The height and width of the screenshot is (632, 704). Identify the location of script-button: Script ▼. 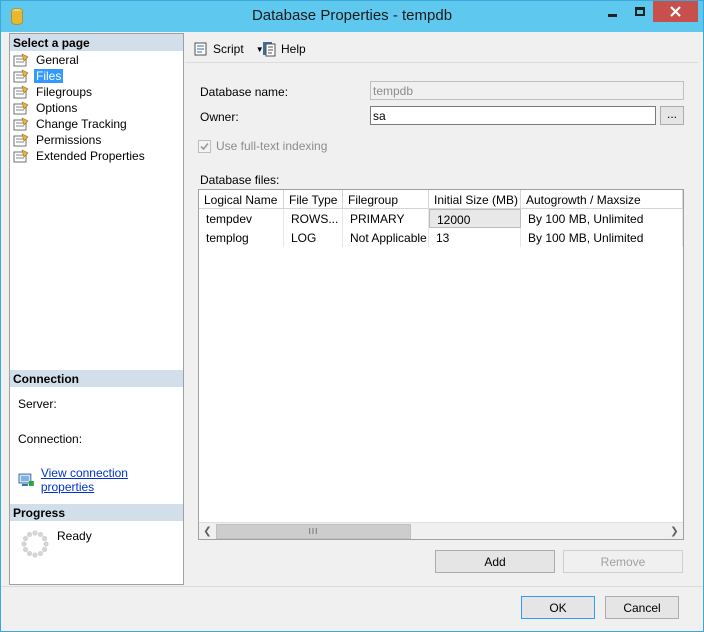
(228, 49).